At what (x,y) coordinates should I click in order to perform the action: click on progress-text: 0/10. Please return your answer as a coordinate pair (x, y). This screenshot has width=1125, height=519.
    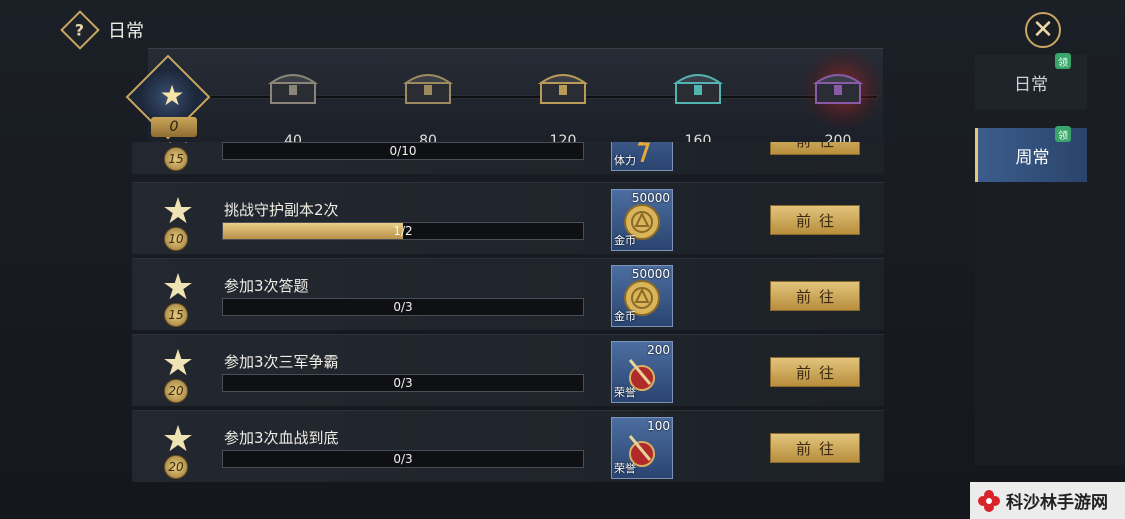
    Looking at the image, I should click on (403, 151).